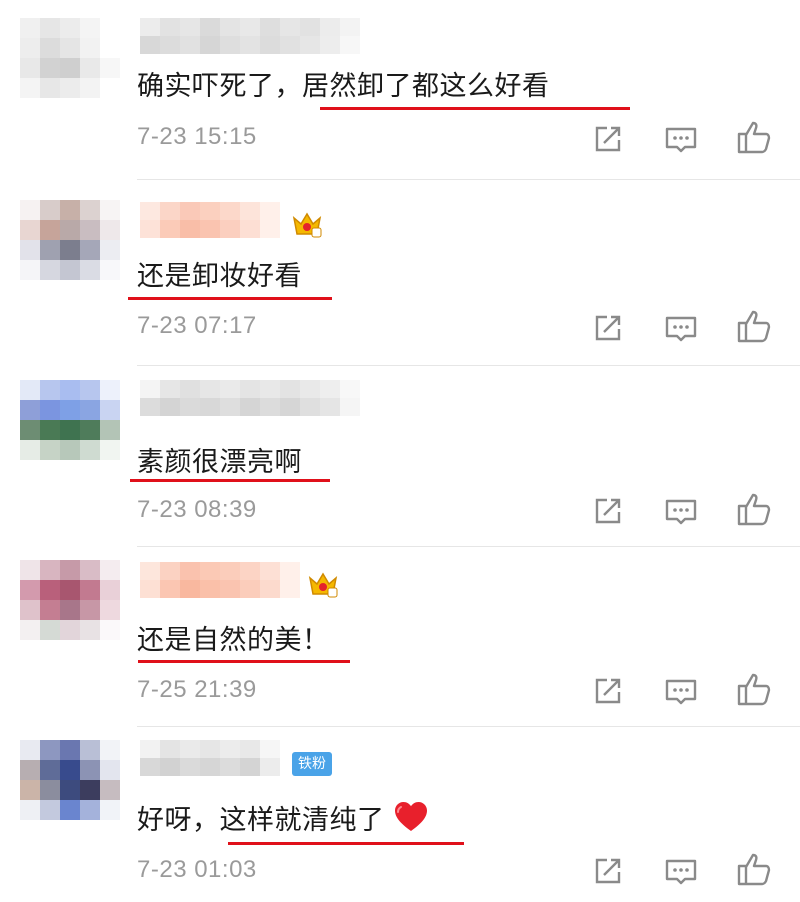  Describe the element at coordinates (197, 689) in the screenshot. I see `comment-time: 7-25 21:39` at that location.